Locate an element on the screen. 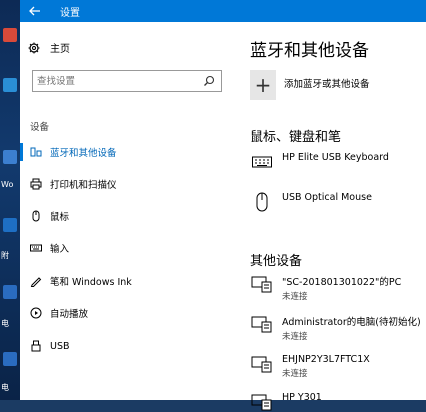  bluetooth-devices-icon is located at coordinates (36, 152).